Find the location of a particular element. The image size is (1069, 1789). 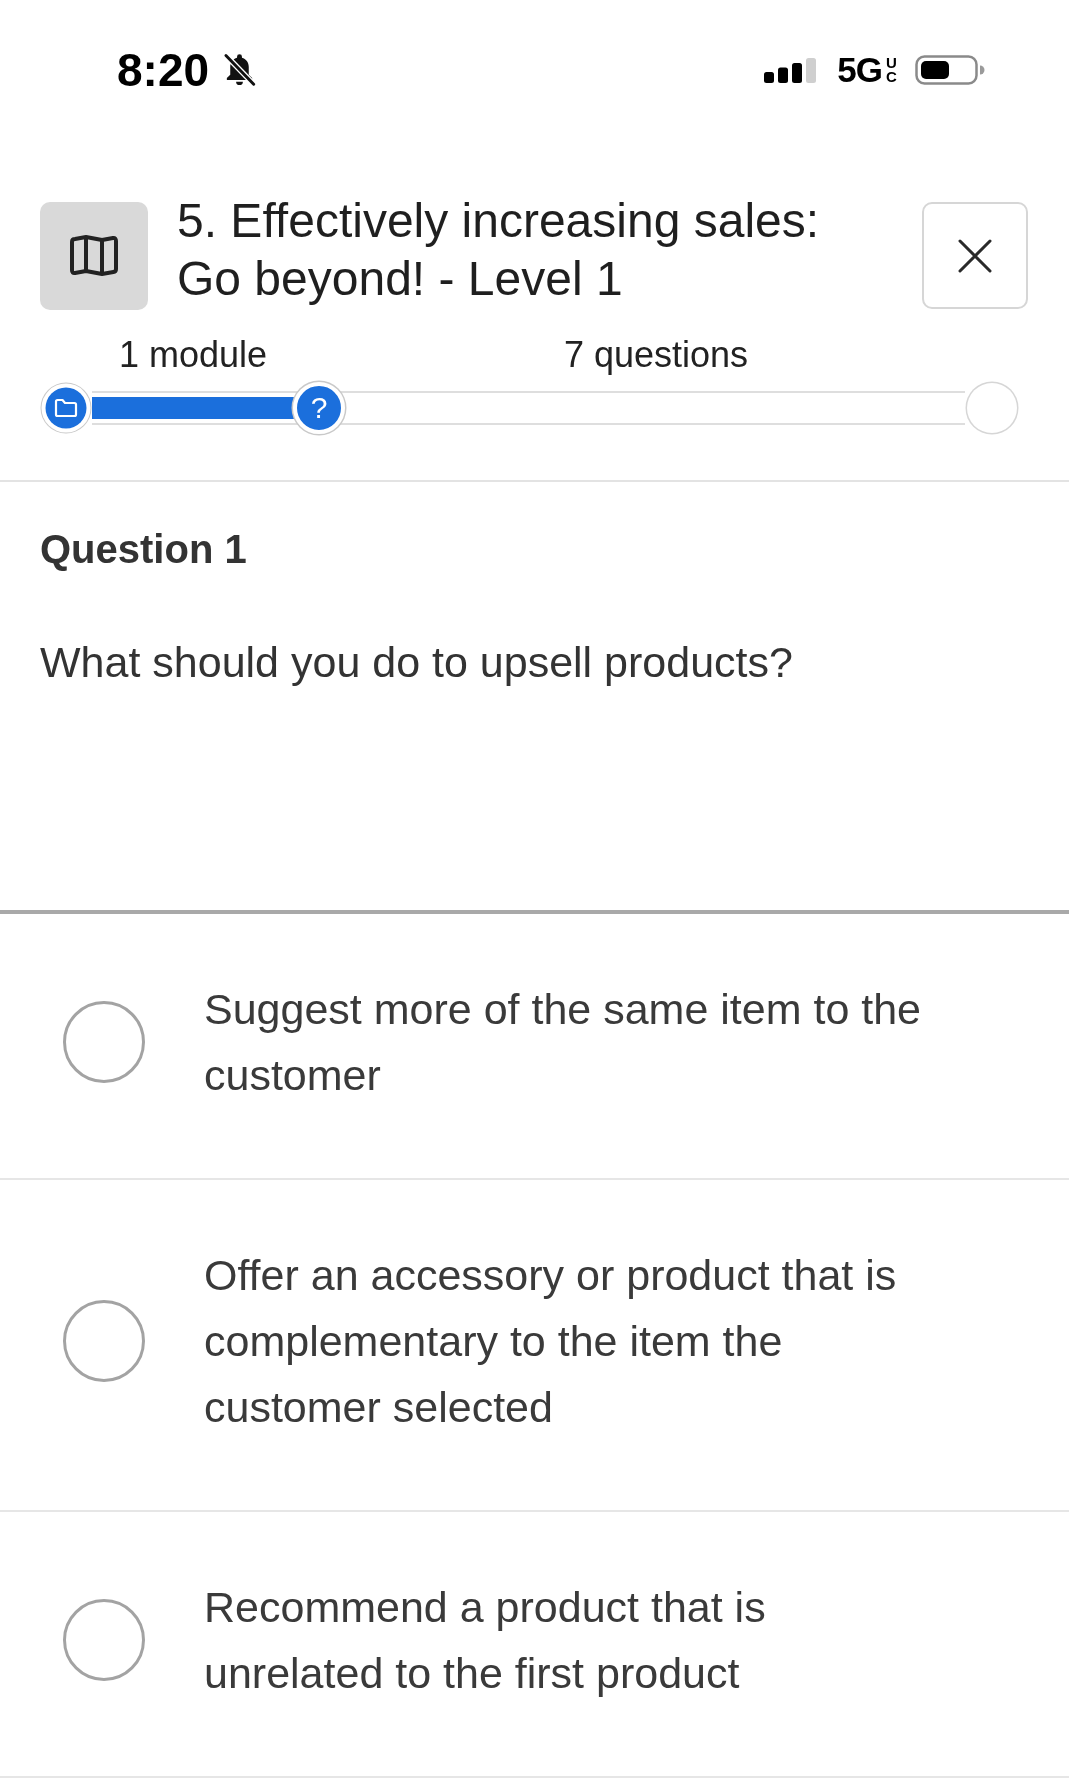

battery-icon is located at coordinates (950, 70).